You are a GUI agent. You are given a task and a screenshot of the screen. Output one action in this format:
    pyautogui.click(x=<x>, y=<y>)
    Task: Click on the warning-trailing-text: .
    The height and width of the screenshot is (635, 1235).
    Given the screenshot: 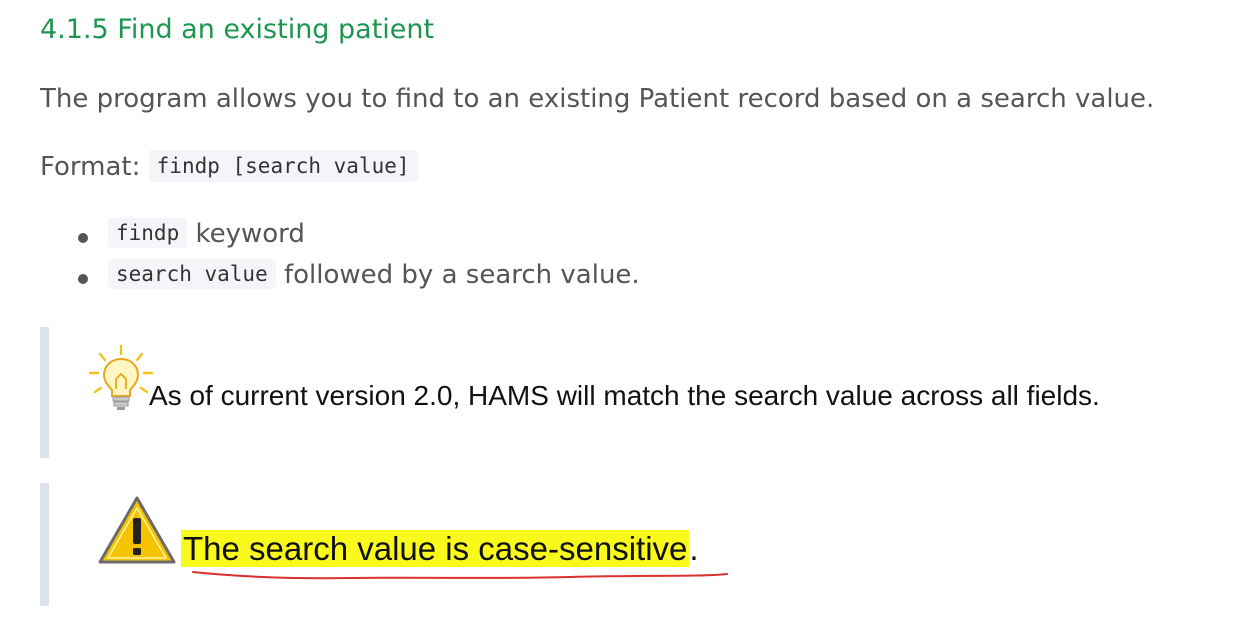 What is the action you would take?
    pyautogui.click(x=694, y=548)
    